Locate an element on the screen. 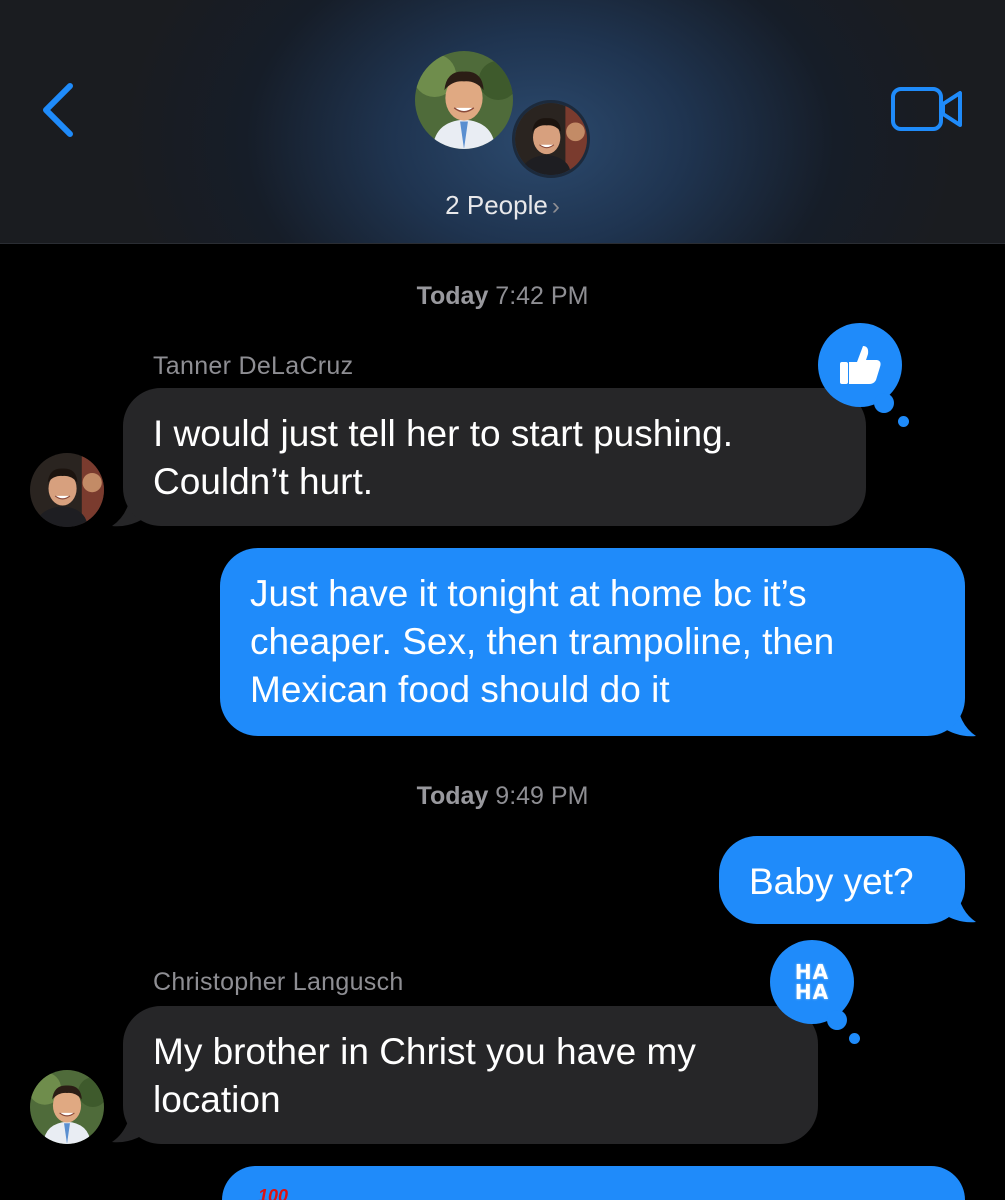  sender-name: Christopher Langusch is located at coordinates (278, 982).